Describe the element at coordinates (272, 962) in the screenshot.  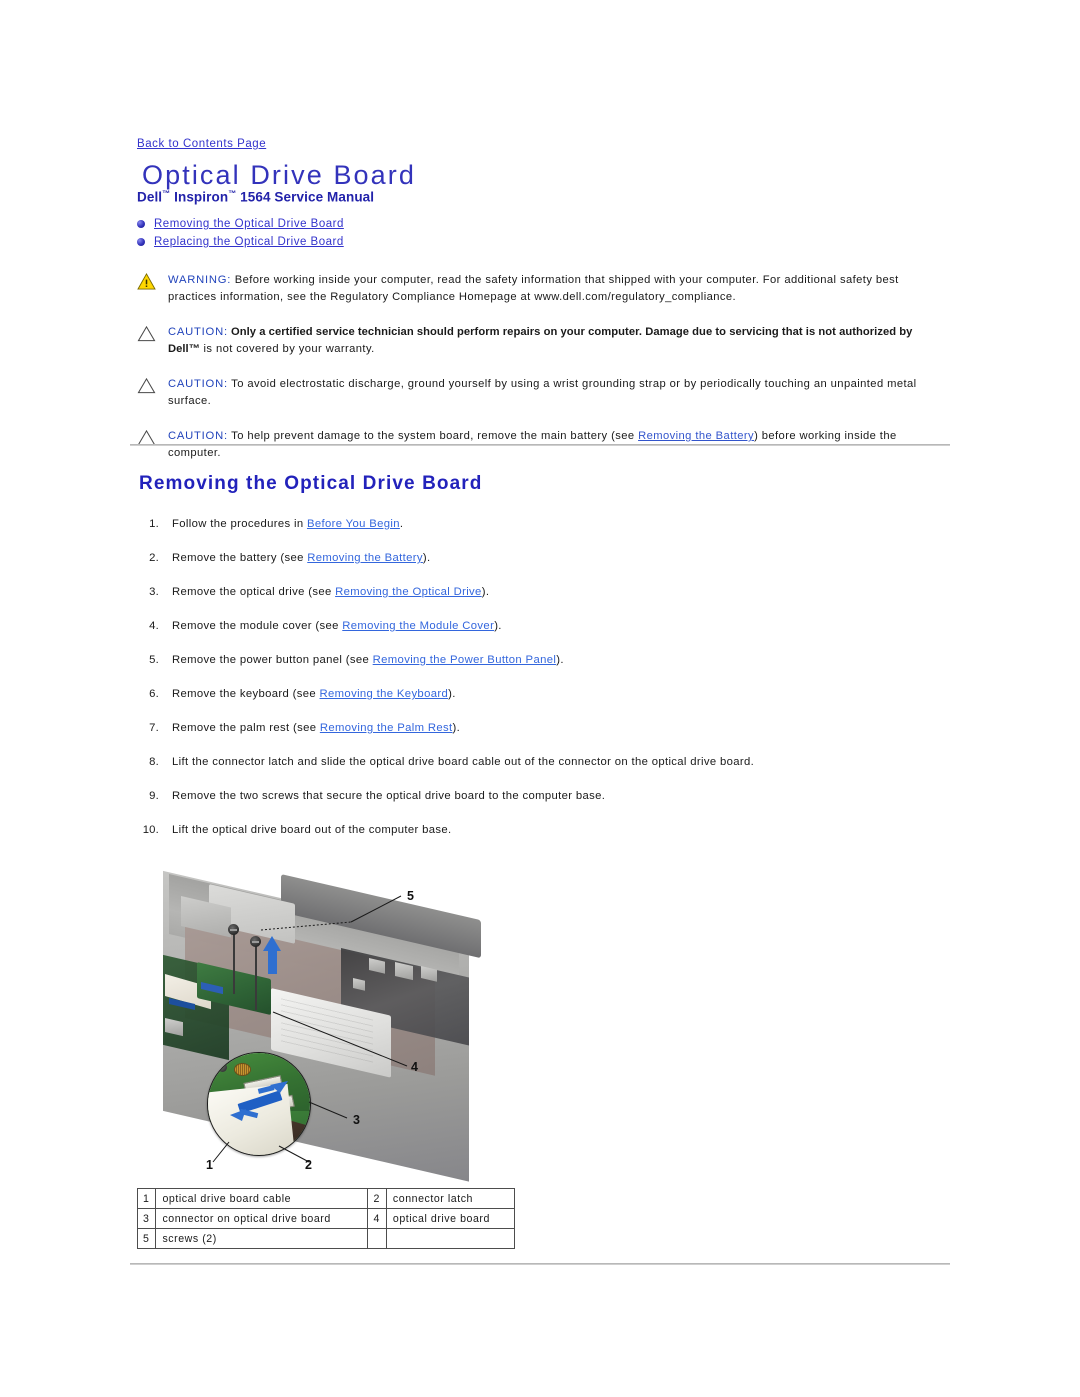
I see `lift-arrow-stem` at that location.